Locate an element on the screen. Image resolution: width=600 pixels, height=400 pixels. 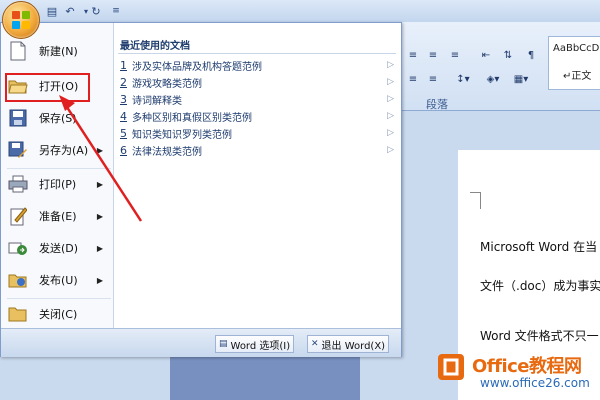
undo-icon: ↶ is located at coordinates (70, 11).